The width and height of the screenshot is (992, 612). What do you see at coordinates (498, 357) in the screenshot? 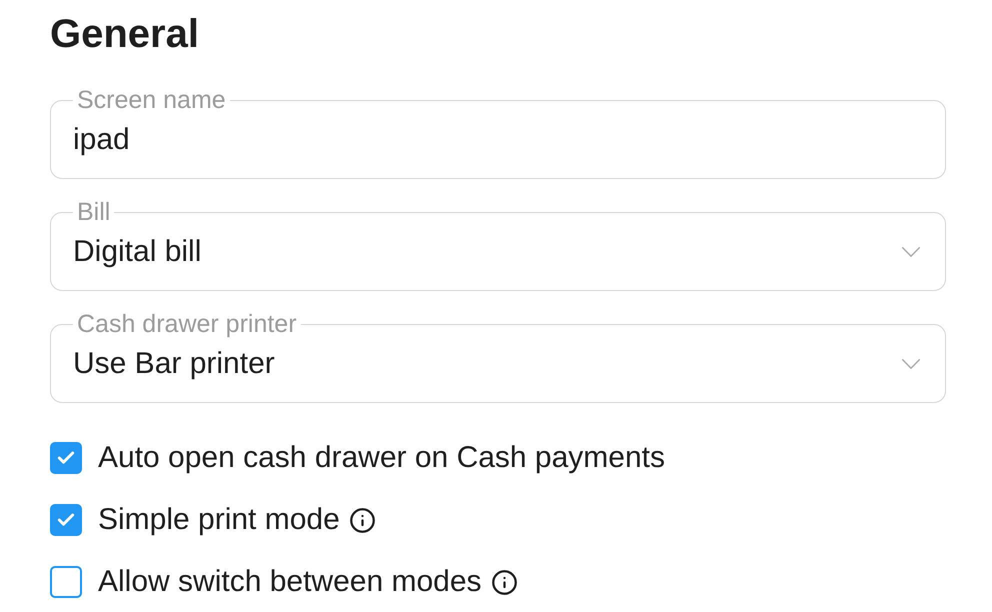
I see `select-field: Cash drawer printer Use Bar printer` at bounding box center [498, 357].